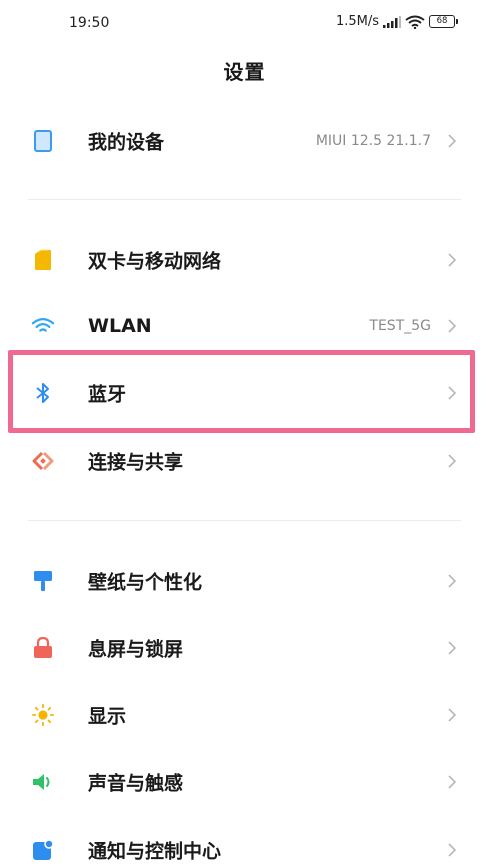  I want to click on device-icon, so click(43, 141).